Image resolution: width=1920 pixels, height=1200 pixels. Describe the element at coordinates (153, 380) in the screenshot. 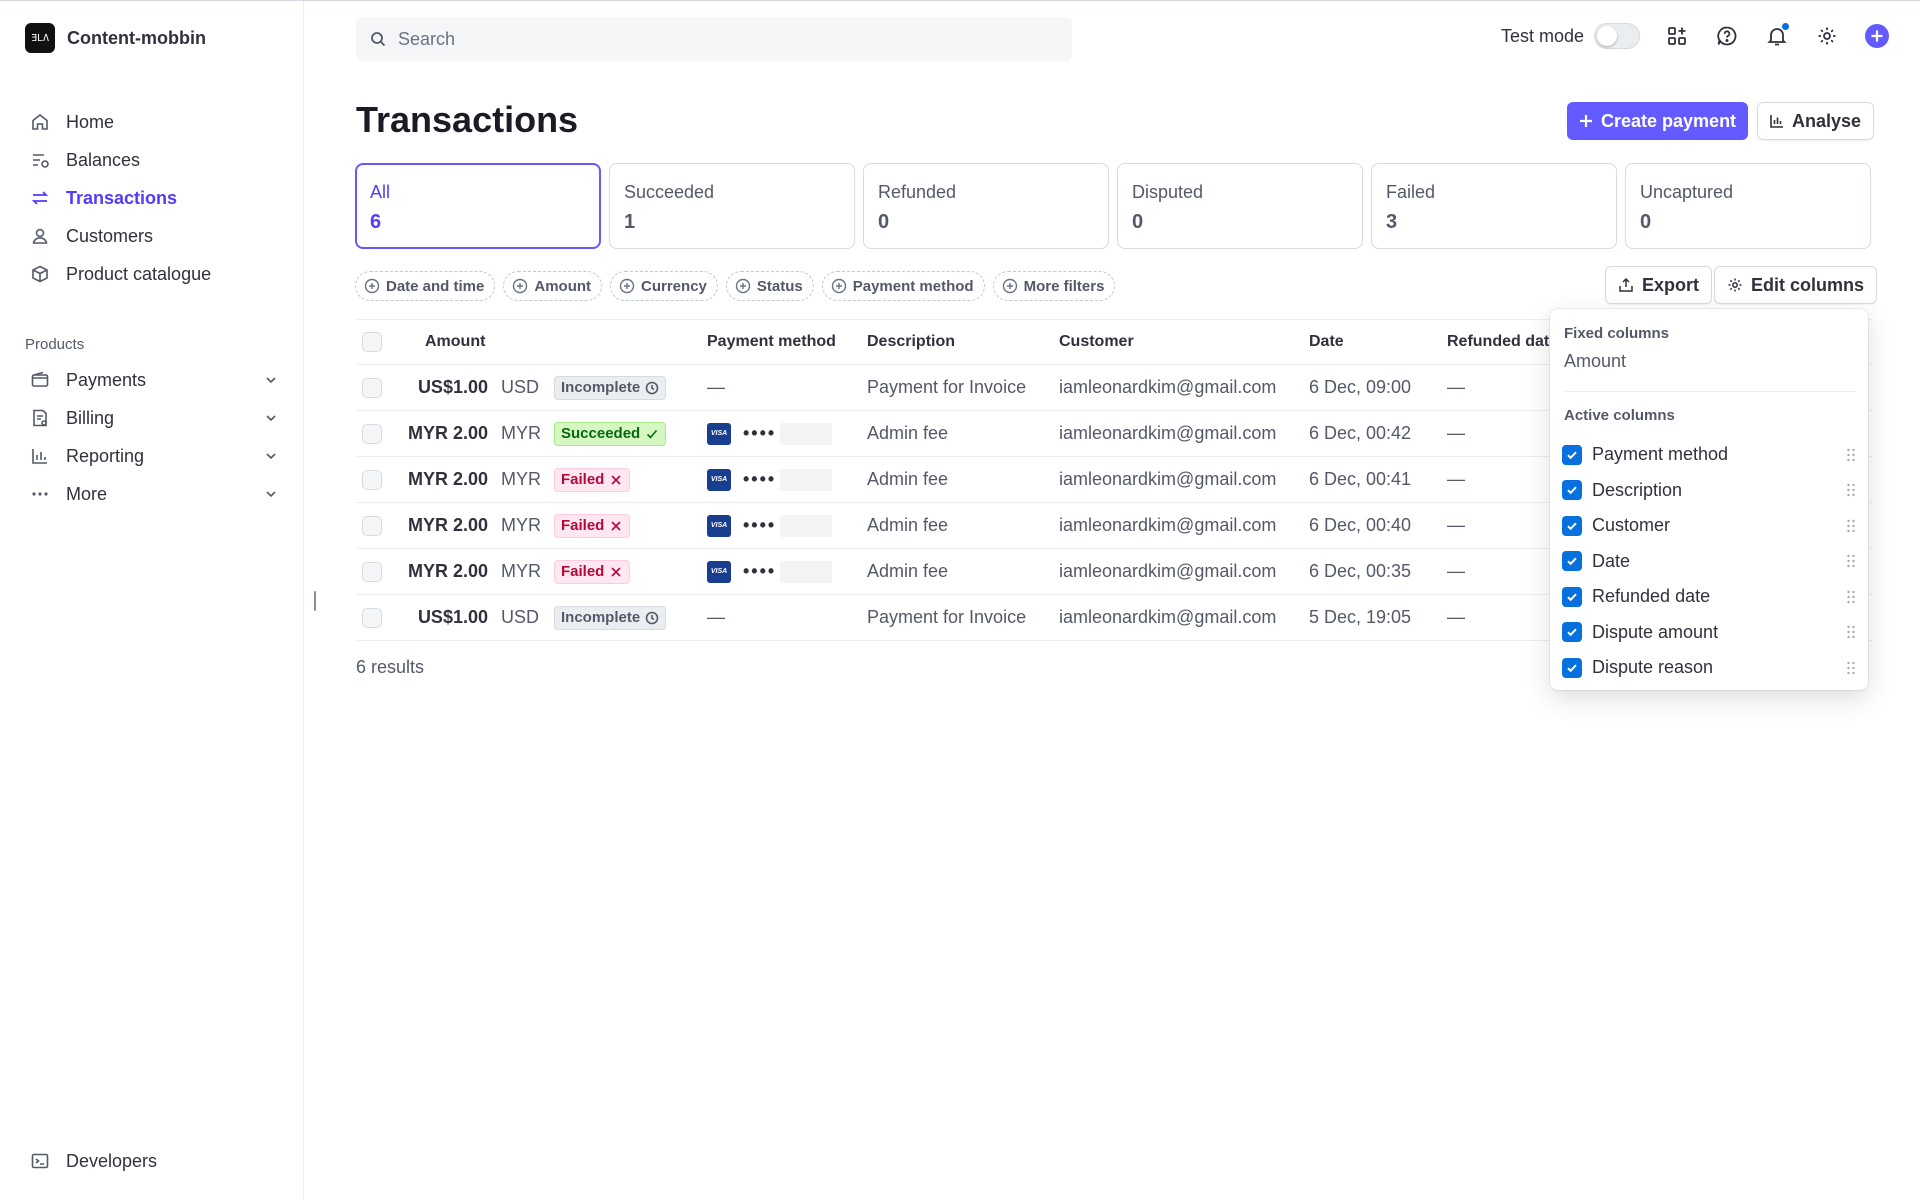

I see `sidebar-item-payments: Payments` at that location.